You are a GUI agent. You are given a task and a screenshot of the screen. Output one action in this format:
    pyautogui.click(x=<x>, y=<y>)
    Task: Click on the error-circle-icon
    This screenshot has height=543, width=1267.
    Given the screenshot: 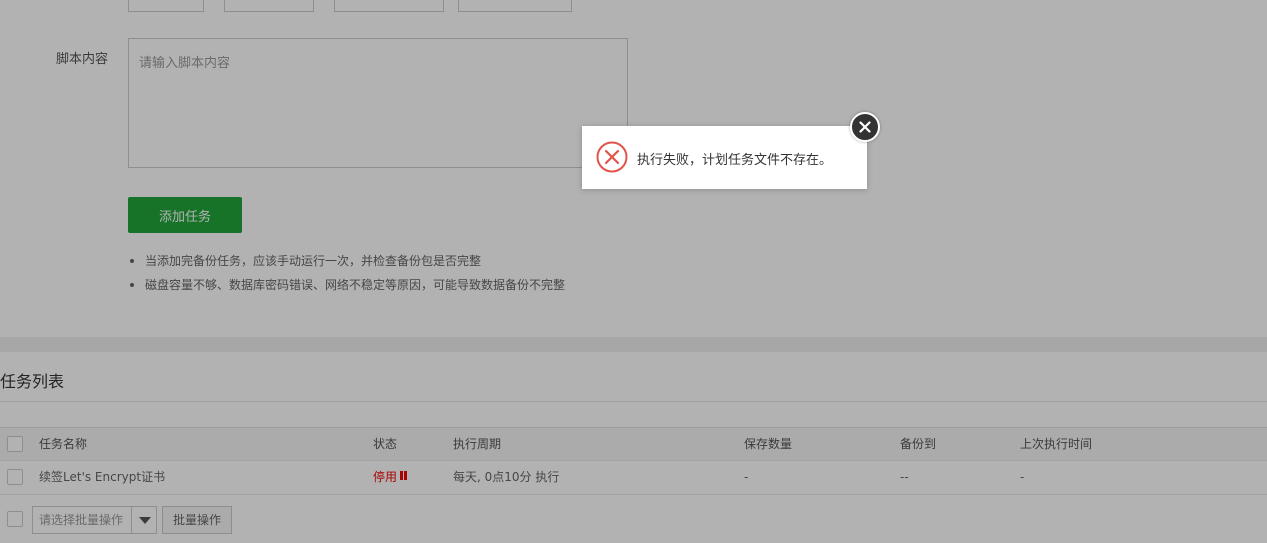 What is the action you would take?
    pyautogui.click(x=612, y=157)
    